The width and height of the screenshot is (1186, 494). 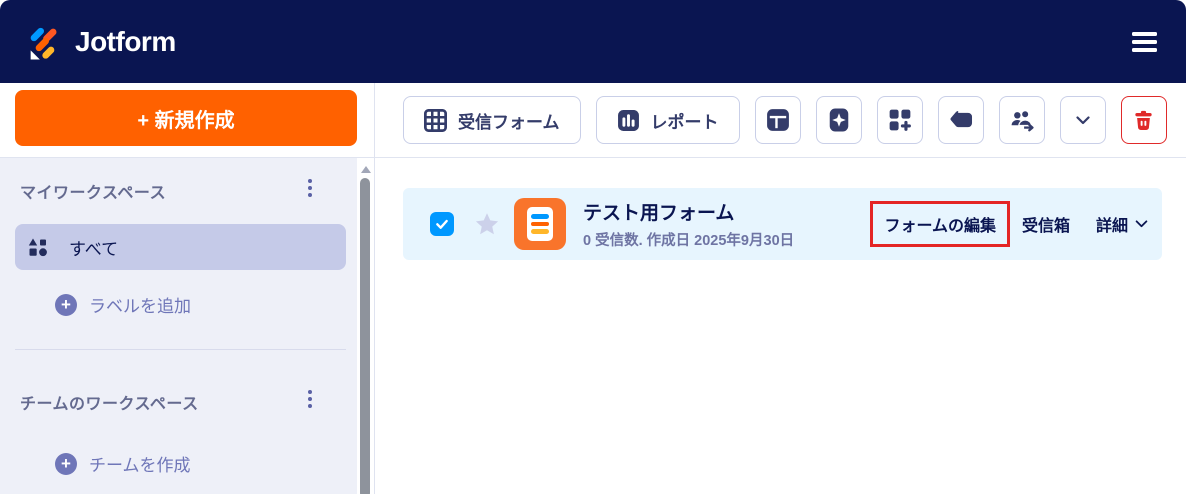 I want to click on layout-icon, so click(x=778, y=120).